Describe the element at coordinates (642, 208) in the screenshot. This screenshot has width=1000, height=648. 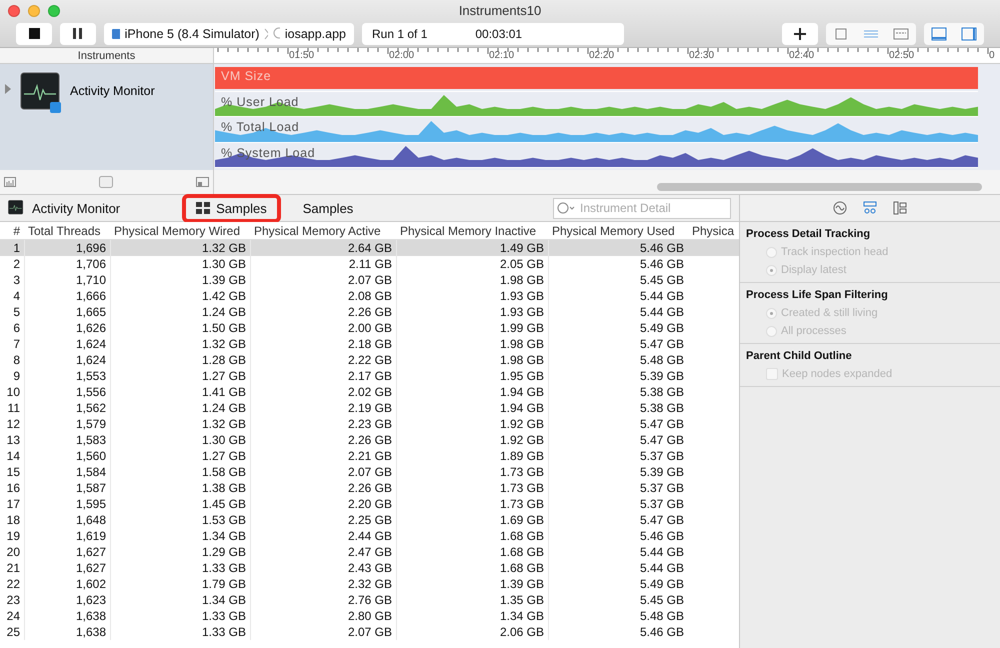
I see `search-field: Instrument Detail` at that location.